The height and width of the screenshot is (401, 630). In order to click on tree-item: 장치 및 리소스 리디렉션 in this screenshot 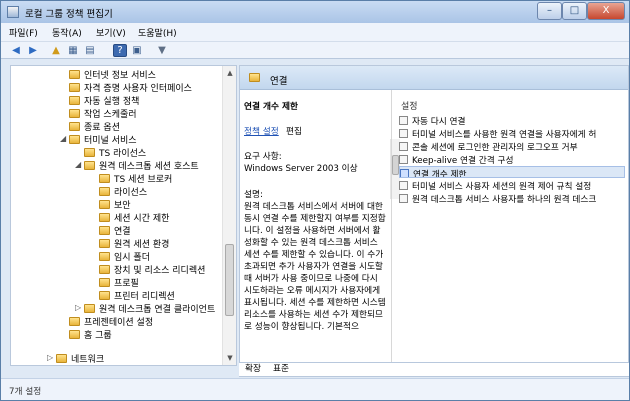, I will do `click(152, 269)`.